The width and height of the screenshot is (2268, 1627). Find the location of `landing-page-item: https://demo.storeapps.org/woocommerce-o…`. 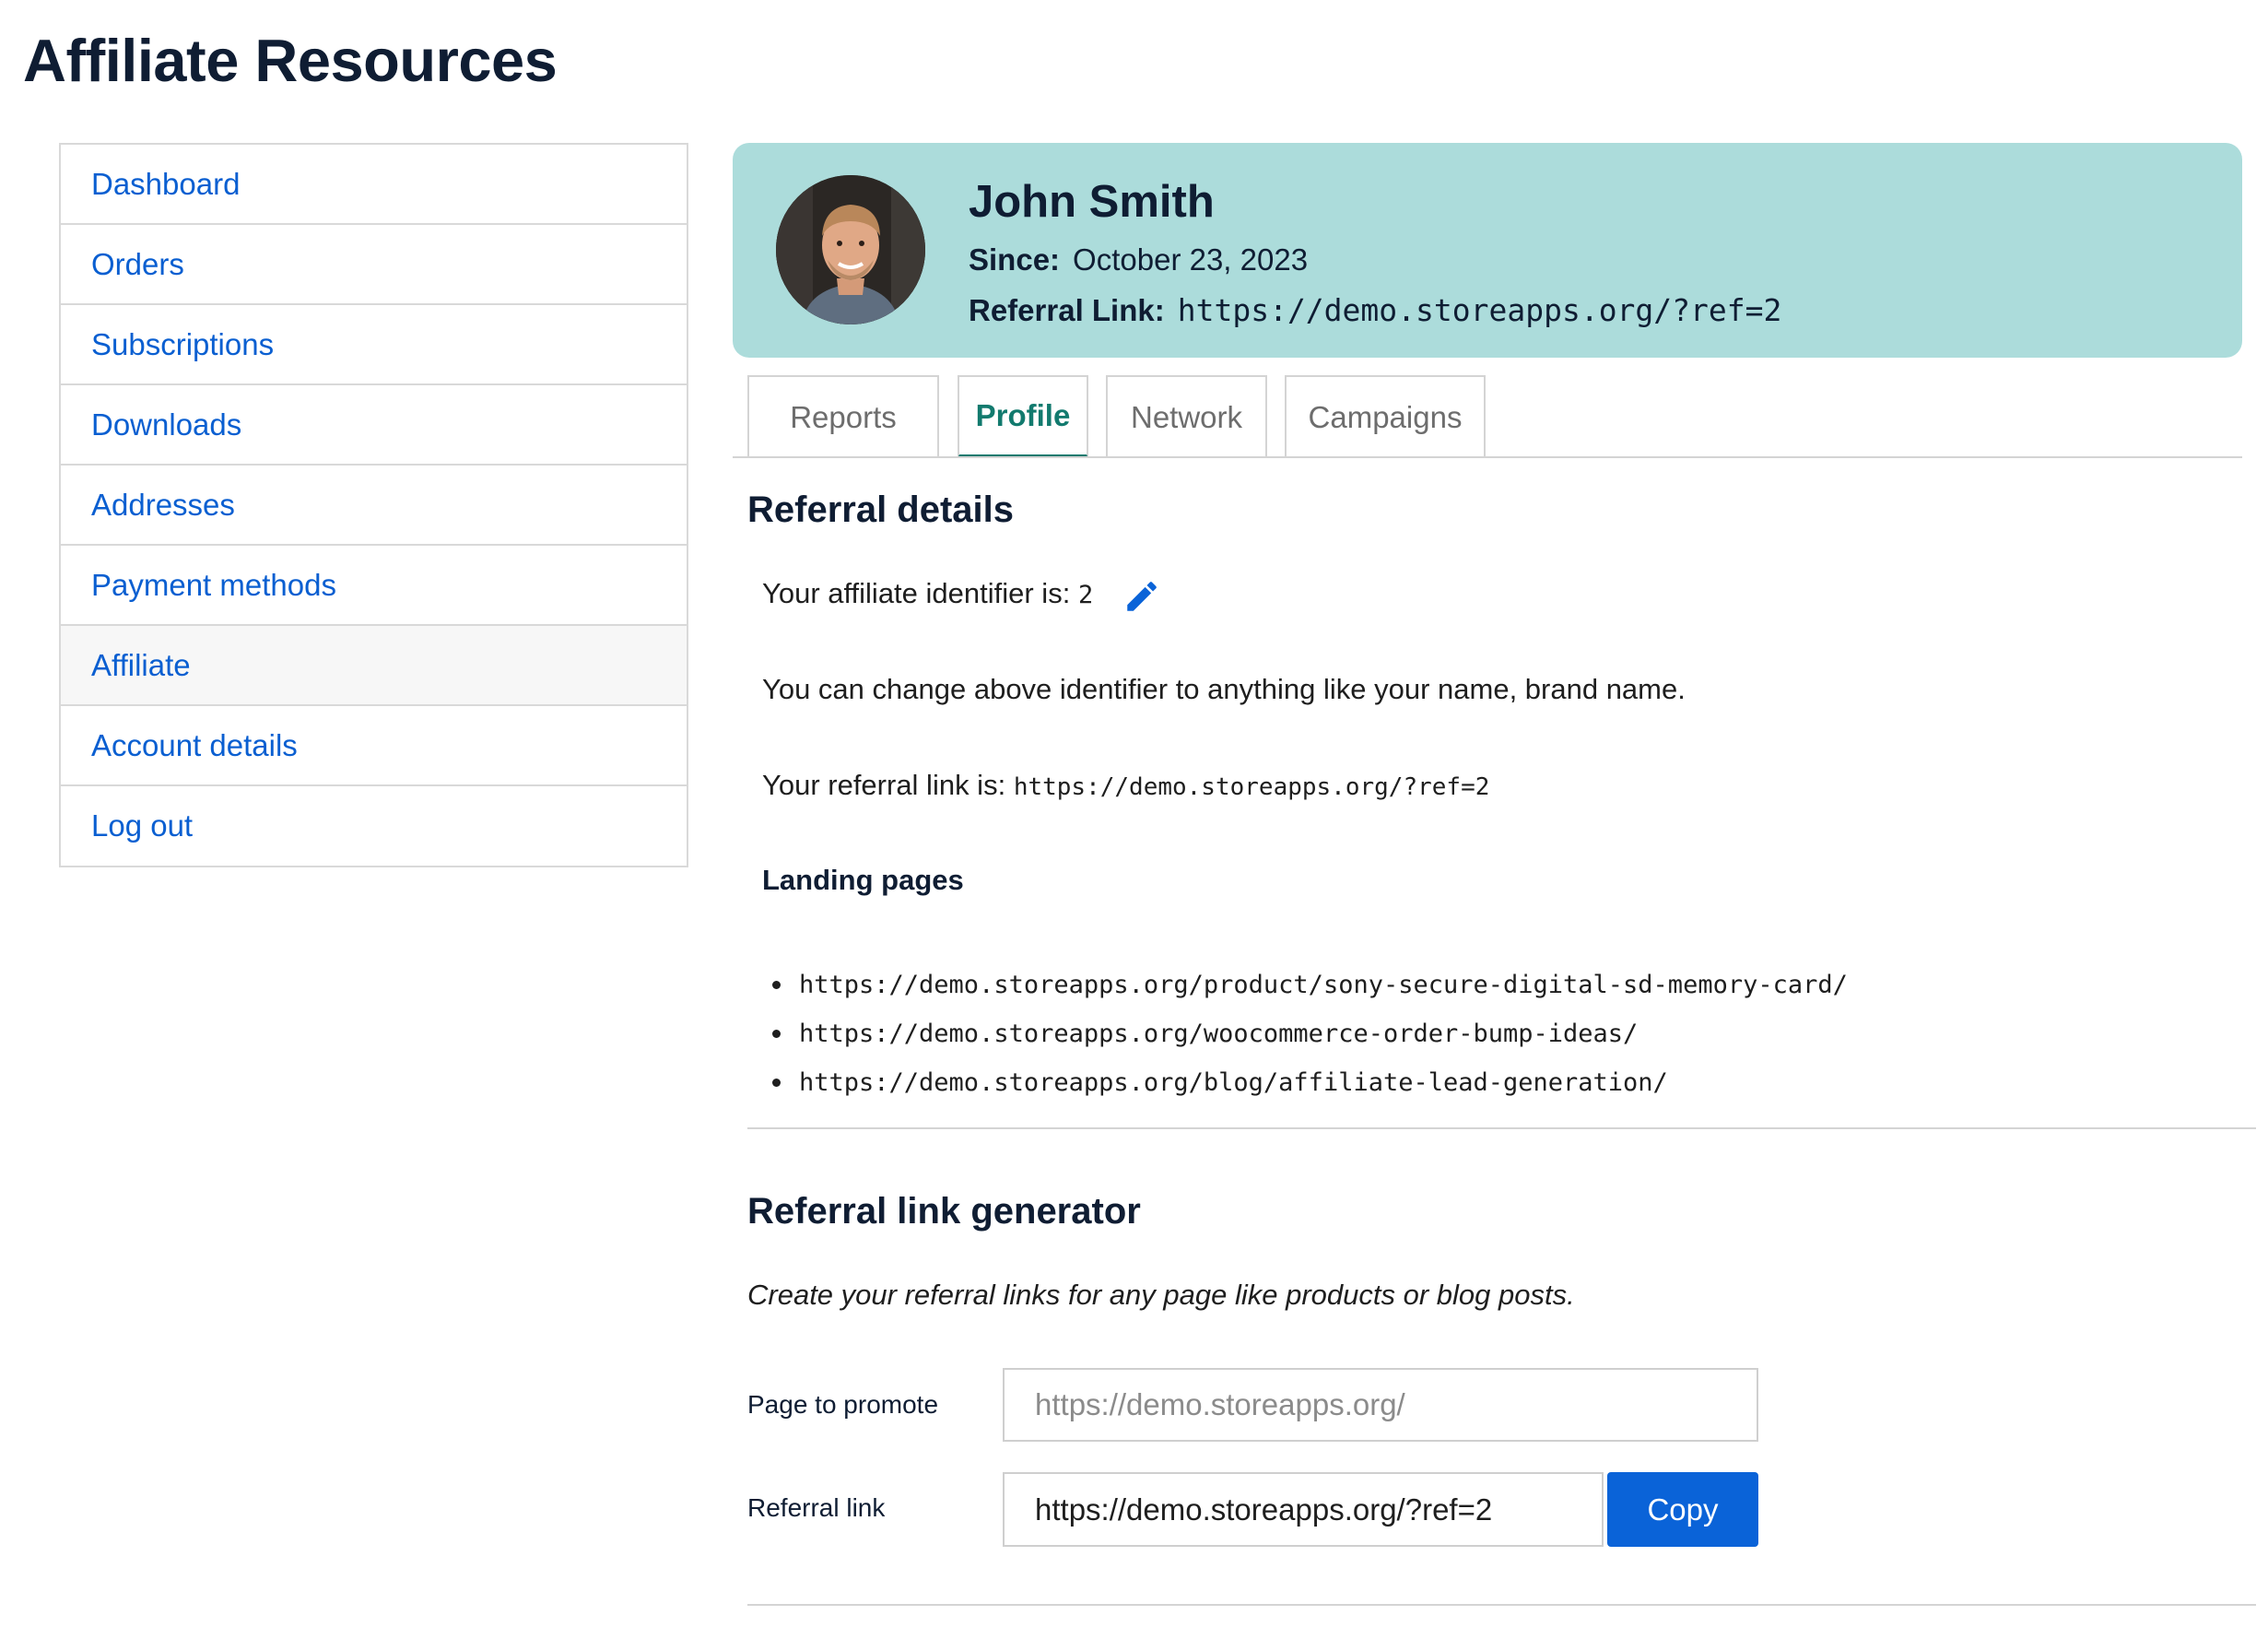

landing-page-item: https://demo.storeapps.org/woocommerce-o… is located at coordinates (1310, 1033).